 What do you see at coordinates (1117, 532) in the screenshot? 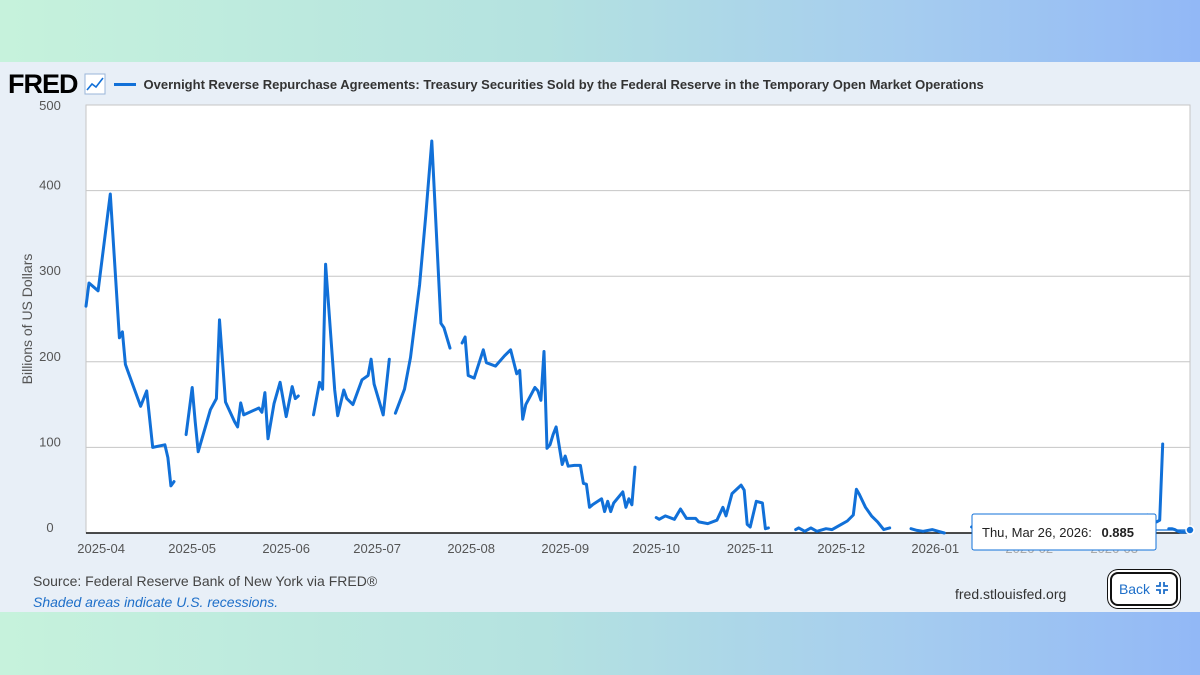
I see `tooltip-value: 0.885` at bounding box center [1117, 532].